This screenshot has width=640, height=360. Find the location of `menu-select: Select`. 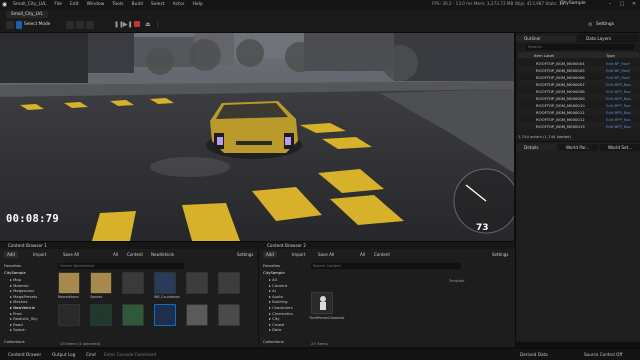

menu-select: Select is located at coordinates (158, 4).